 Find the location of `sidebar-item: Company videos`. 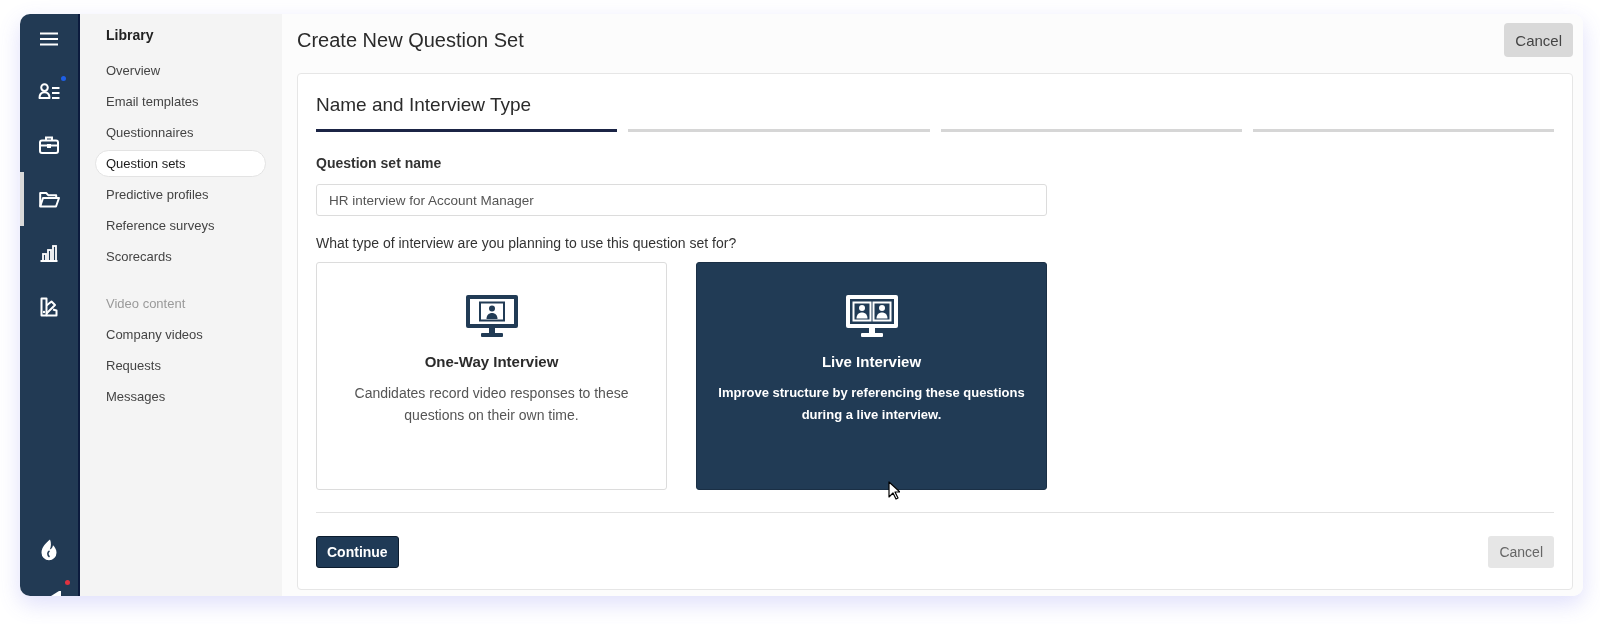

sidebar-item: Company videos is located at coordinates (180, 334).